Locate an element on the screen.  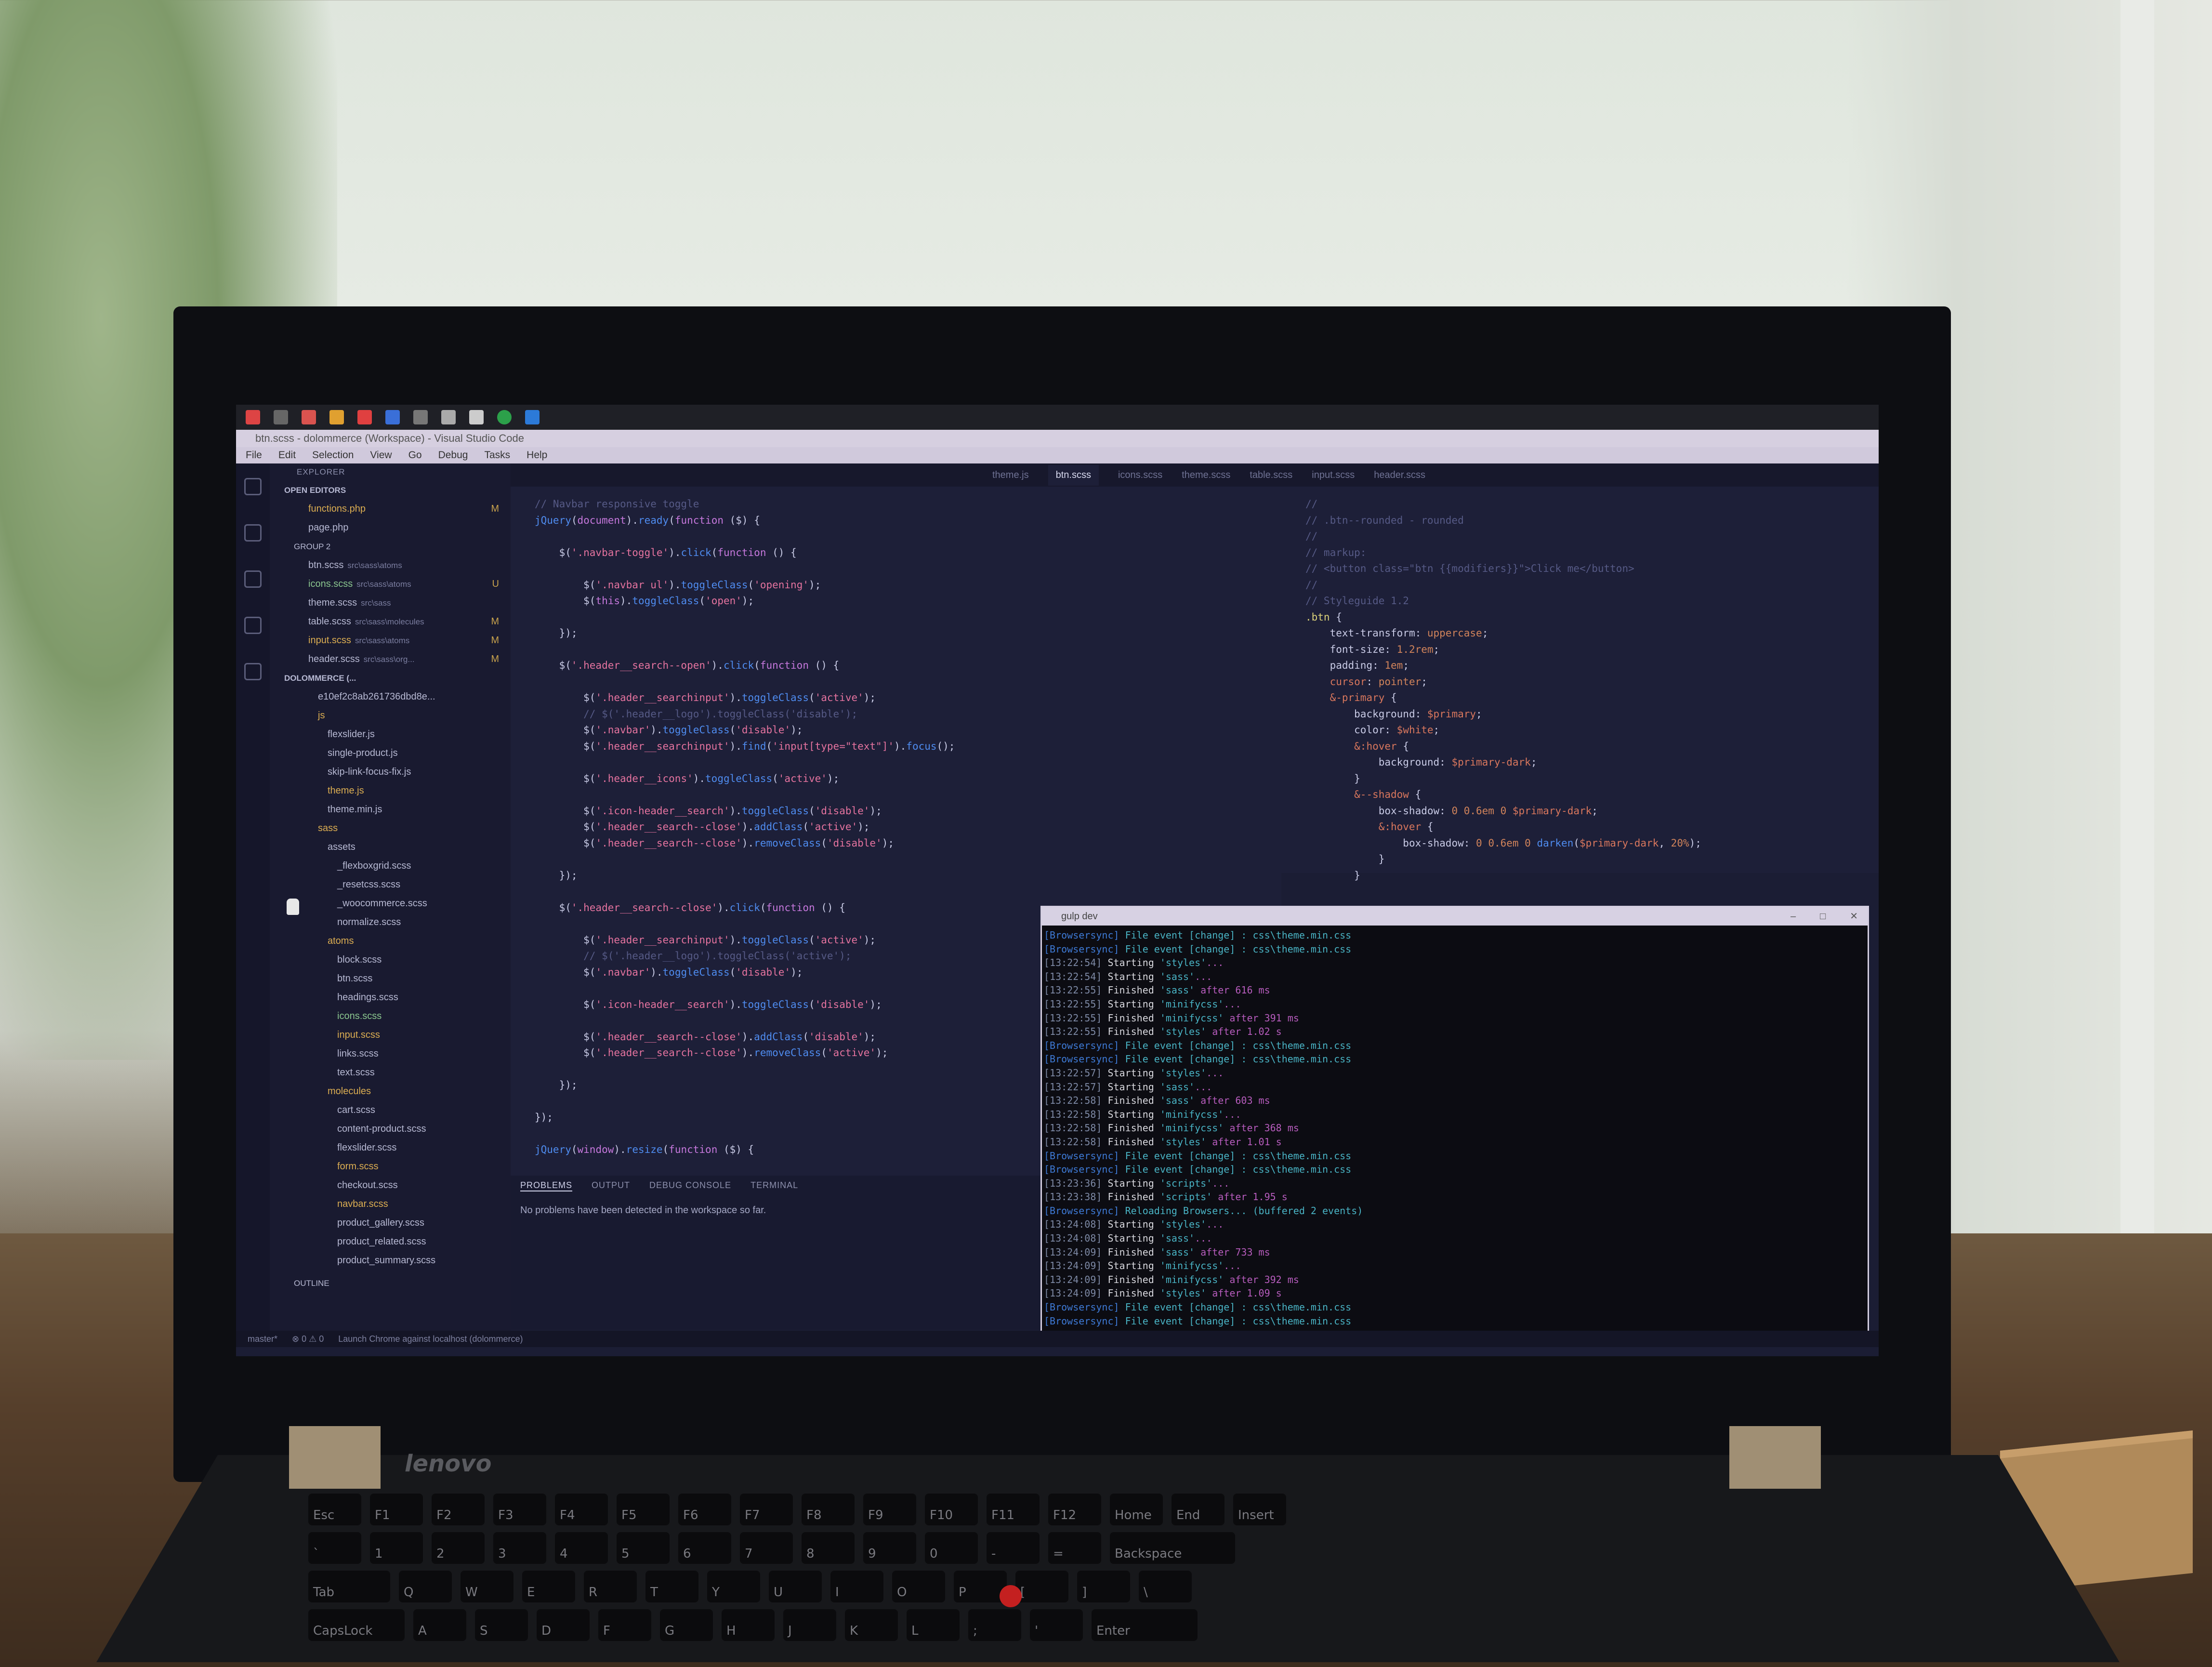
tree-item: normalize.scss is located at coordinates (390, 922).